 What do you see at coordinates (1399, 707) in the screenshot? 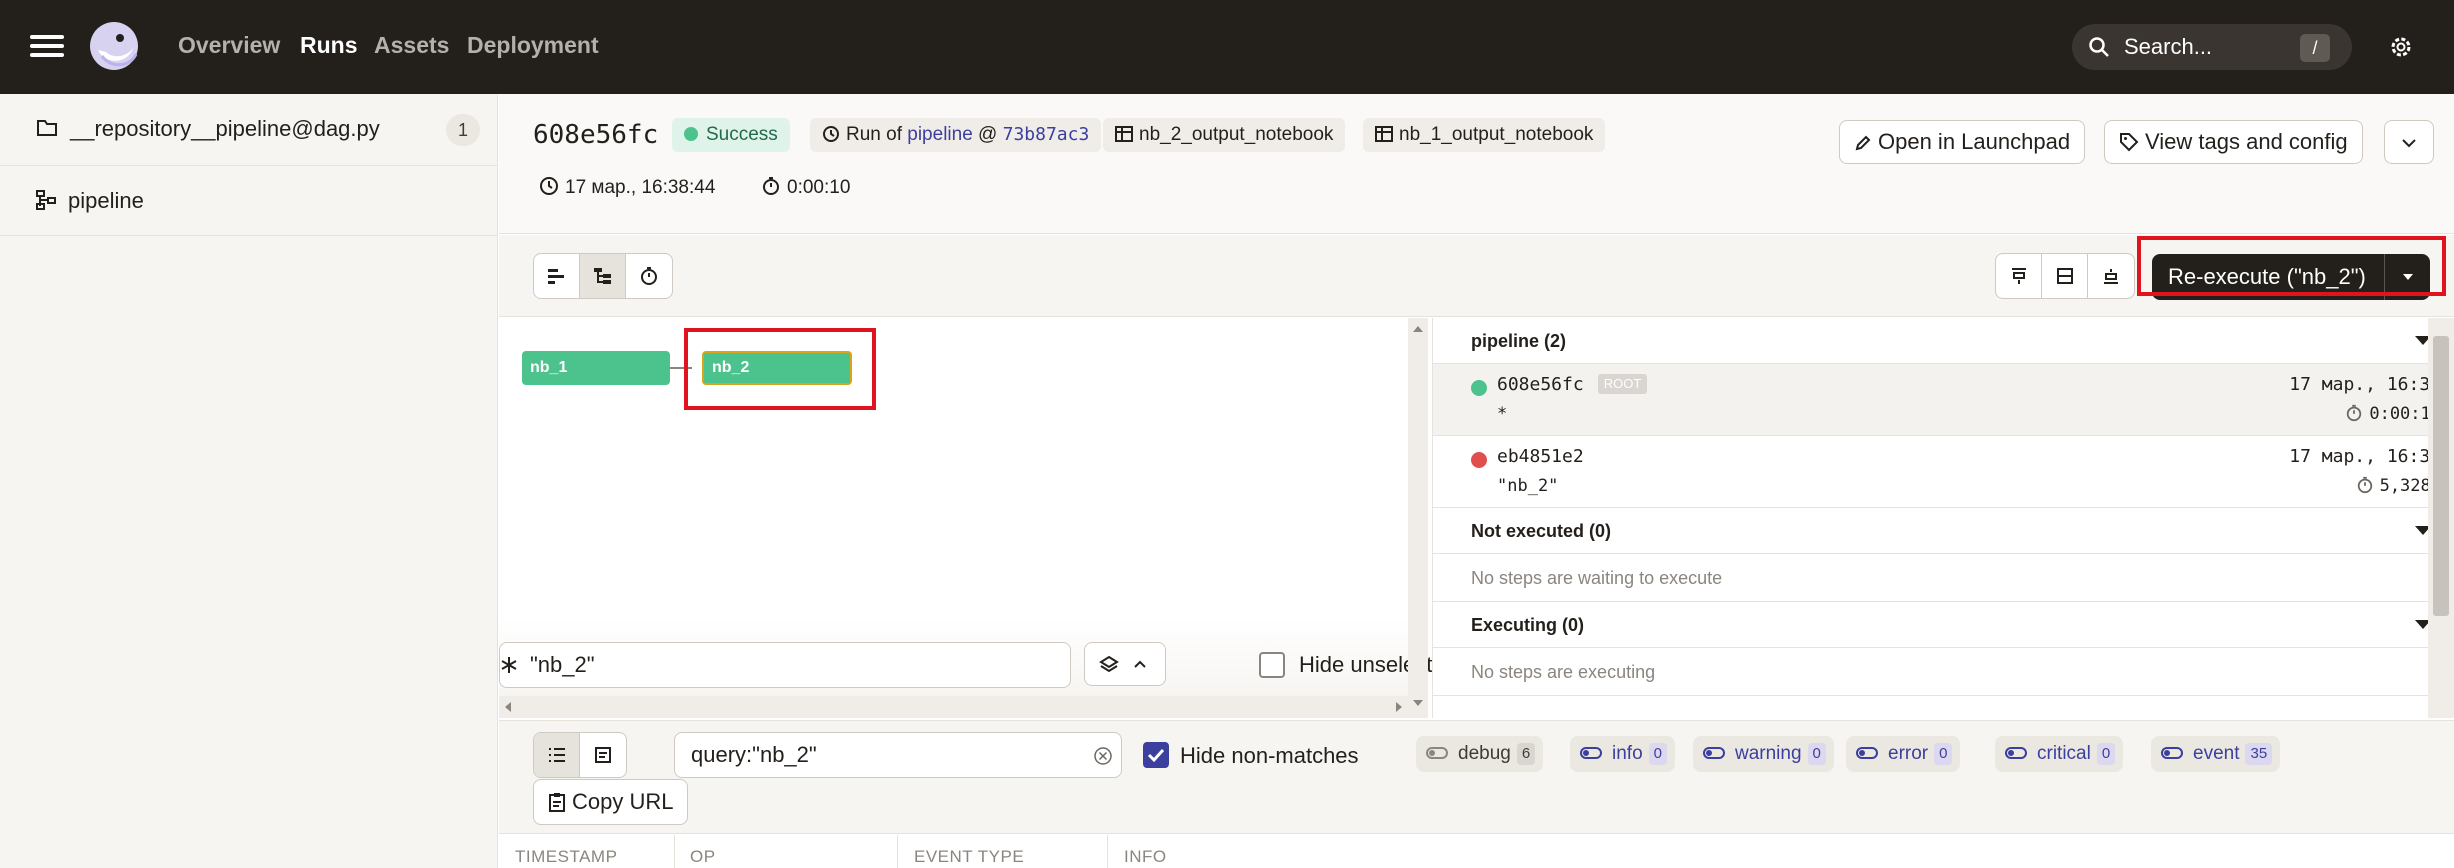
I see `scroll-right-icon` at bounding box center [1399, 707].